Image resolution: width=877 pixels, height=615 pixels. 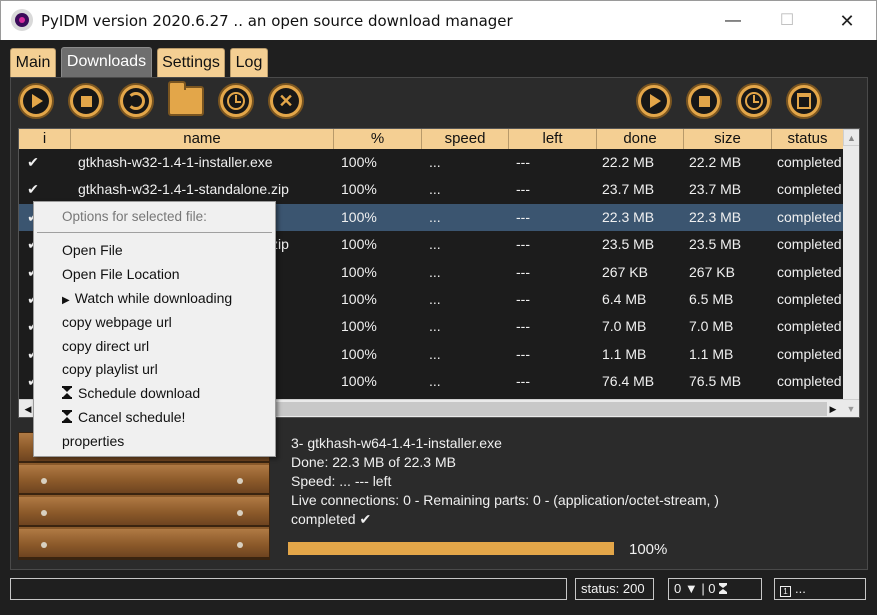 I want to click on cell-done: 23.7 MB, so click(x=628, y=189).